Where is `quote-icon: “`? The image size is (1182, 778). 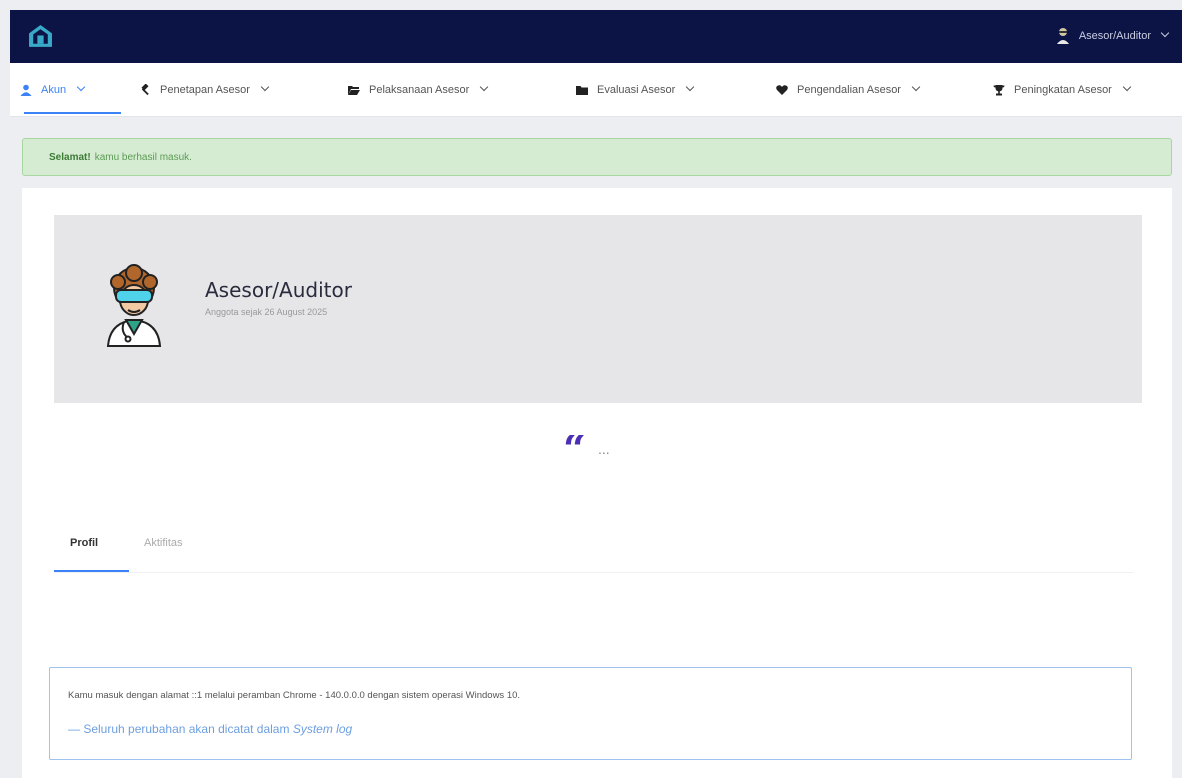 quote-icon: “ is located at coordinates (575, 449).